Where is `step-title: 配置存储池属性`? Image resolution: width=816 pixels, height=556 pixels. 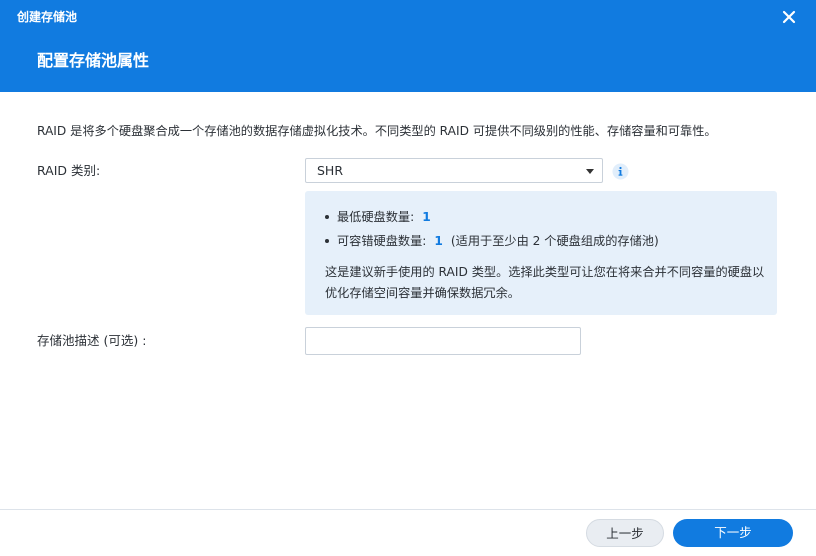 step-title: 配置存储池属性 is located at coordinates (93, 60).